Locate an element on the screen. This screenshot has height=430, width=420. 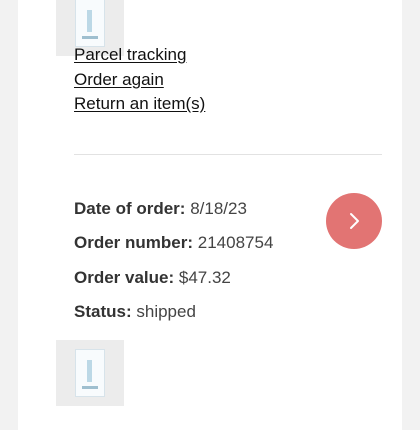
parcel-tracking-link: Parcel tracking is located at coordinates (139, 55).